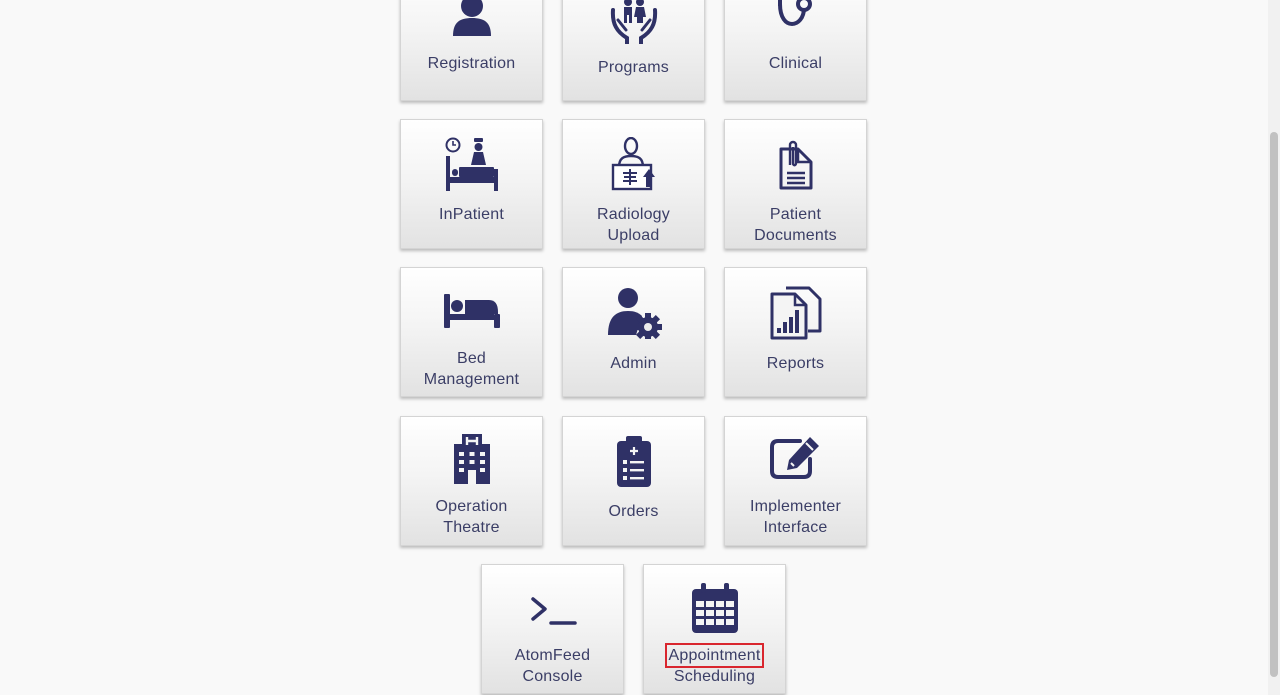 The image size is (1280, 695). Describe the element at coordinates (795, 313) in the screenshot. I see `report-chart-icon` at that location.